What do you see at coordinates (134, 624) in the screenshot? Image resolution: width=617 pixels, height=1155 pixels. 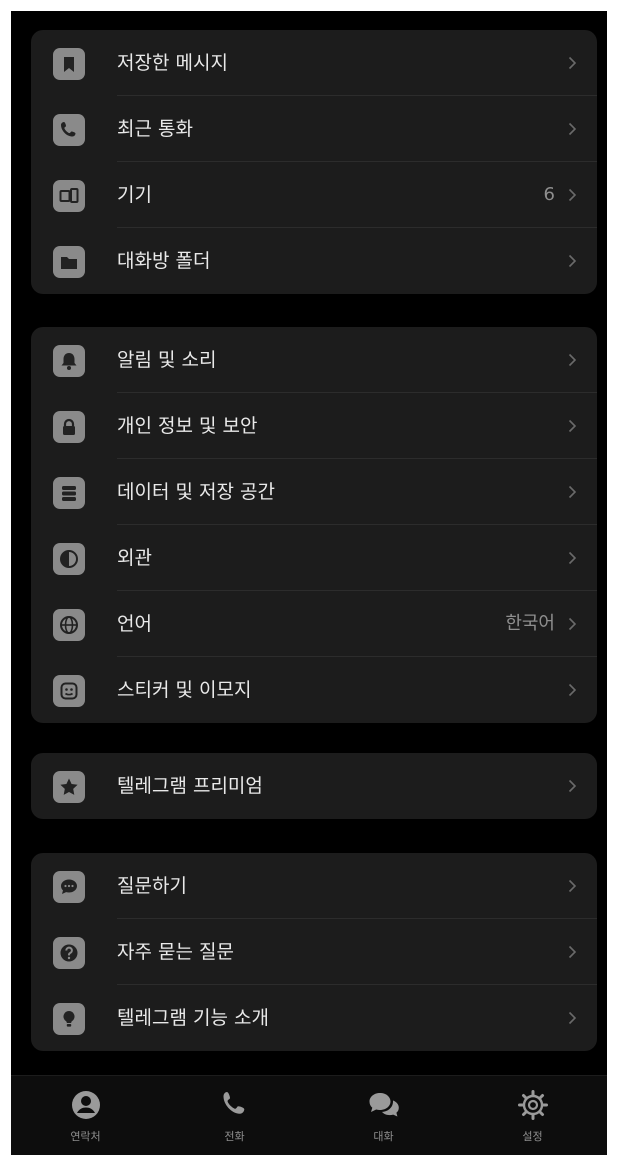 I see `settings-row-label: 언어` at bounding box center [134, 624].